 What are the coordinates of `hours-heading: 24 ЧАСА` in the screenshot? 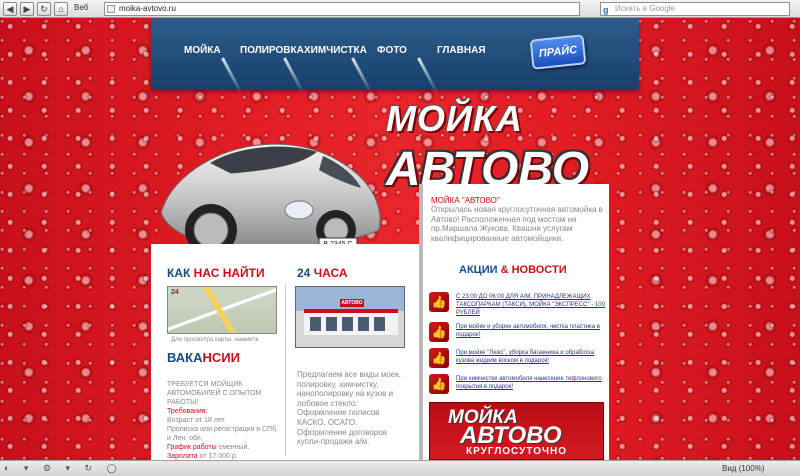 It's located at (322, 273).